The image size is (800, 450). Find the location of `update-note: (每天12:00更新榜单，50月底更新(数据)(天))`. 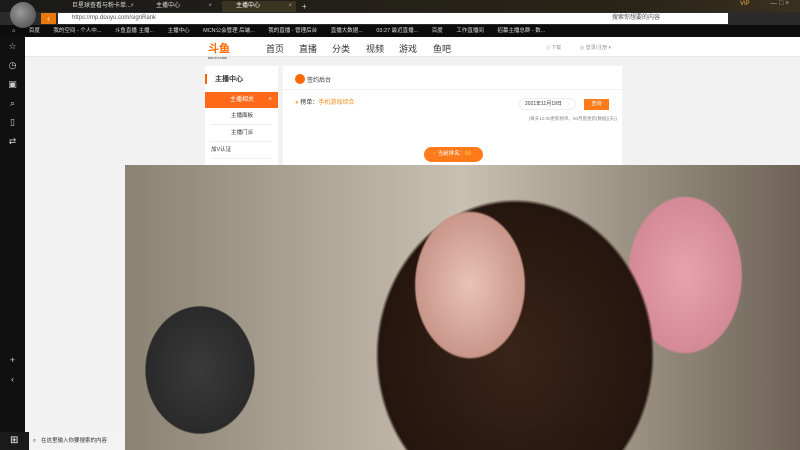

update-note: (每天12:00更新榜单，50月底更新(数据)(天)) is located at coordinates (572, 118).